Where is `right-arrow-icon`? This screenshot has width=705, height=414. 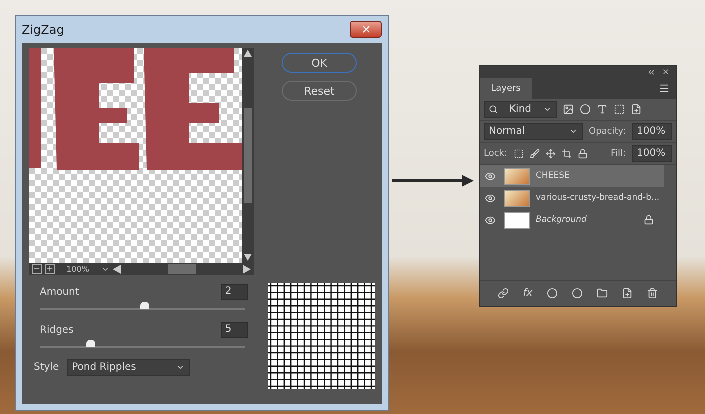 right-arrow-icon is located at coordinates (247, 269).